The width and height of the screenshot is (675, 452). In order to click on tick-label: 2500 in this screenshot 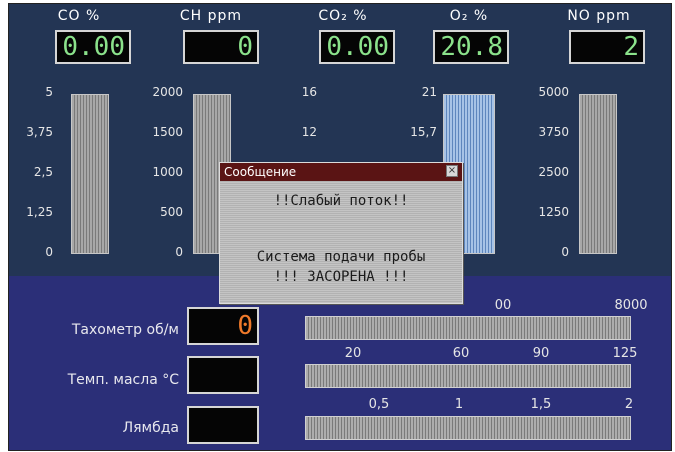, I will do `click(553, 172)`.